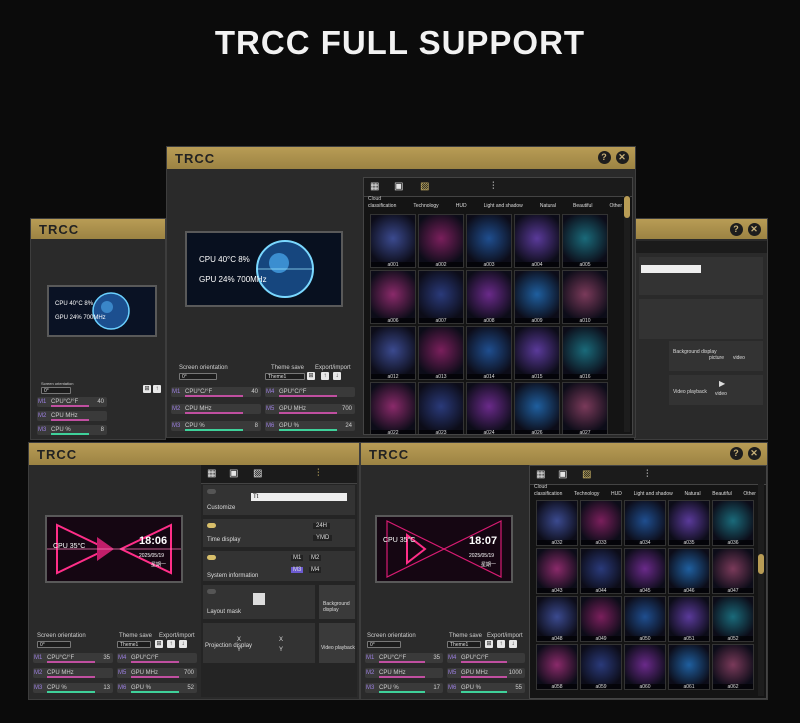 Image resolution: width=800 pixels, height=723 pixels. I want to click on theme-thumbnail: a002, so click(441, 241).